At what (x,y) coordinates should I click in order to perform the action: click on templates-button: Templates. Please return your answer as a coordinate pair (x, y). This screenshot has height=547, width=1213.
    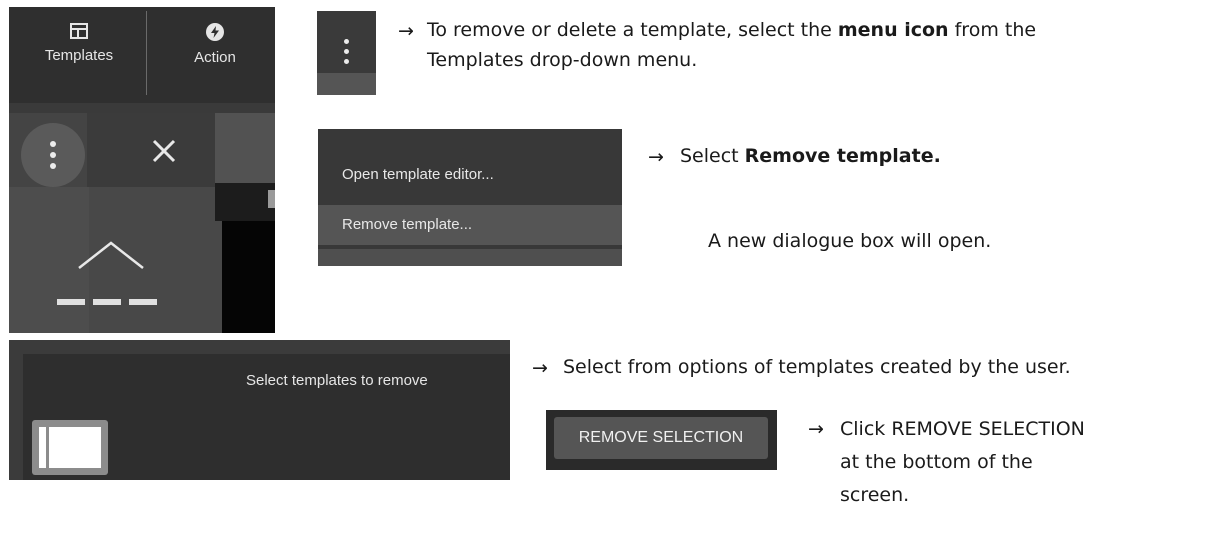
    Looking at the image, I should click on (79, 35).